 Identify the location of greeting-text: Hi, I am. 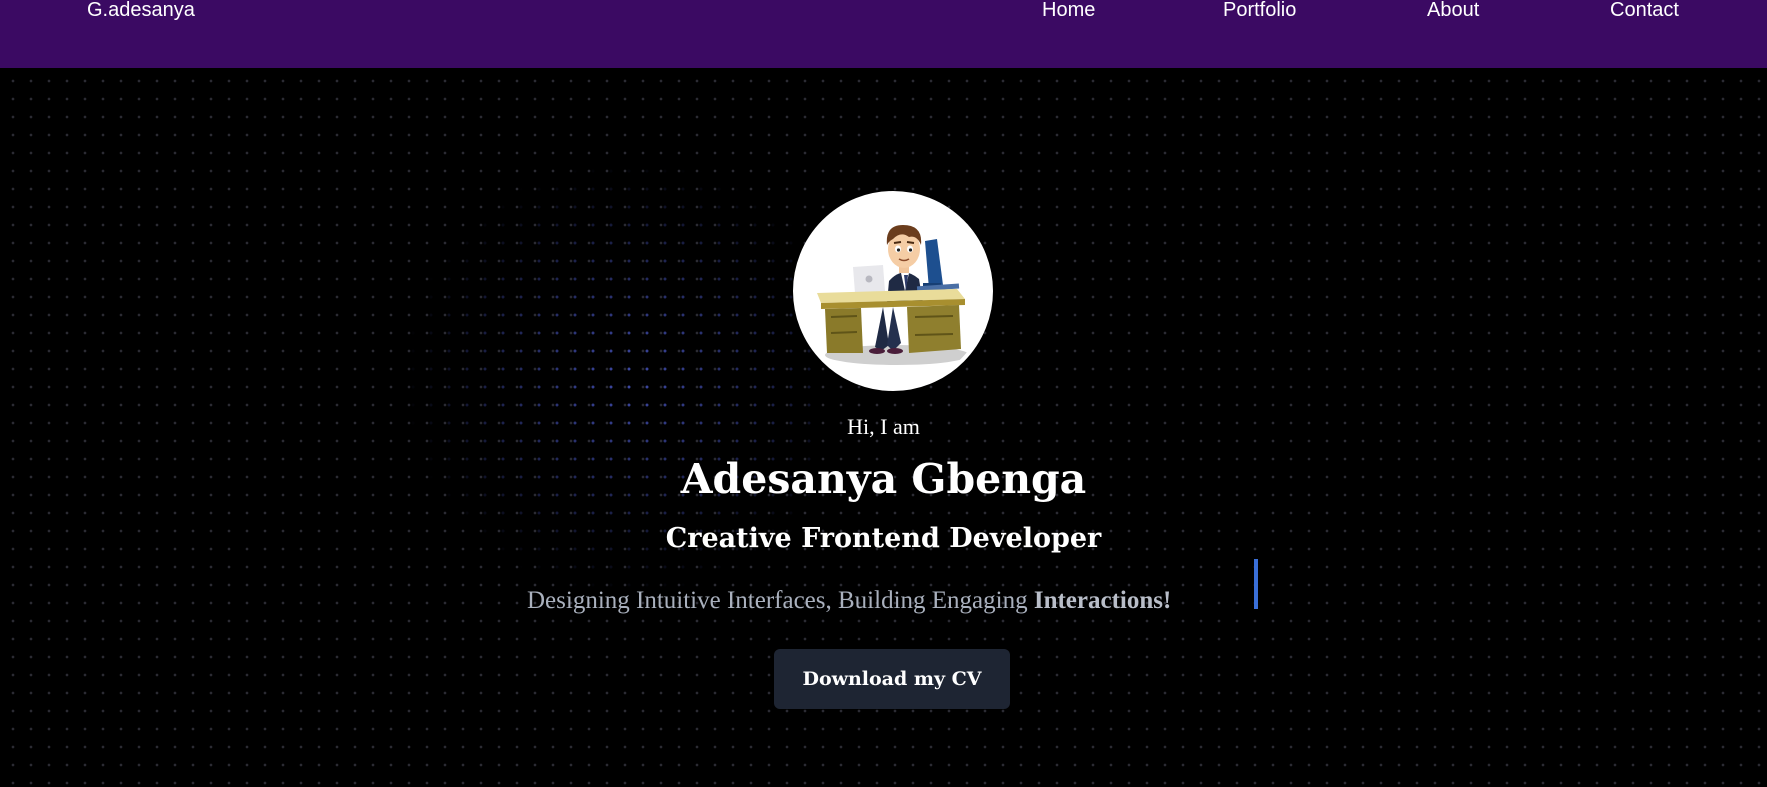
(883, 426).